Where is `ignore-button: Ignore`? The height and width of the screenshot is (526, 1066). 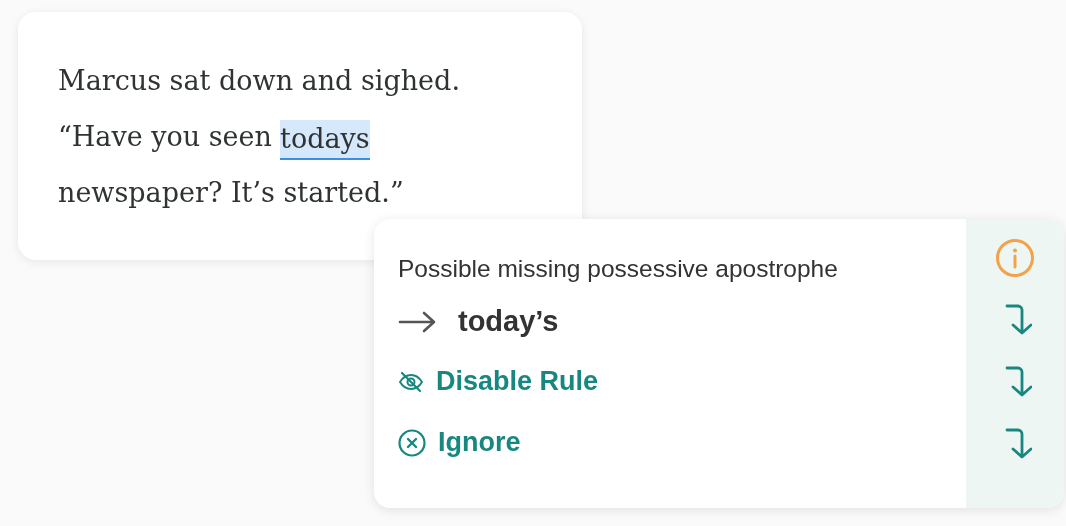 ignore-button: Ignore is located at coordinates (459, 442).